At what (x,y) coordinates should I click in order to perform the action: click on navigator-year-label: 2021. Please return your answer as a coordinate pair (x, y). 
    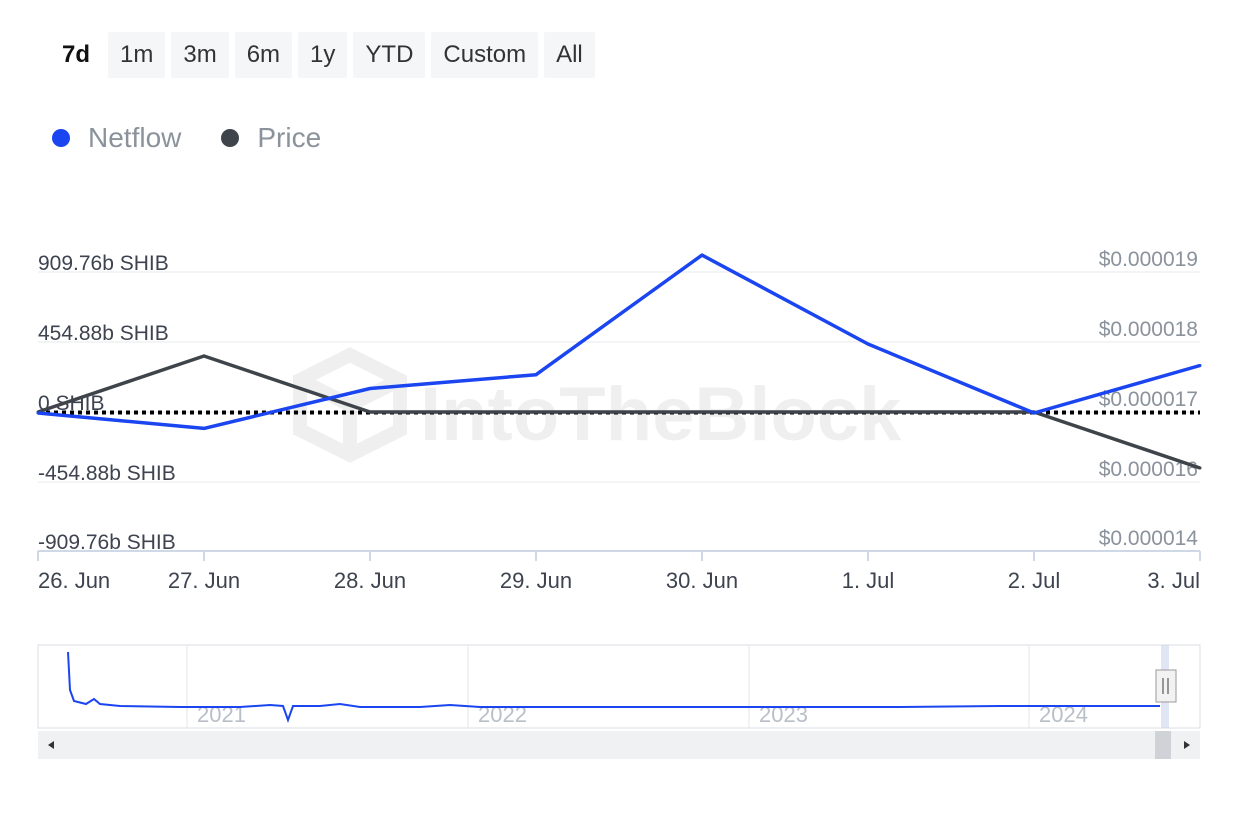
    Looking at the image, I should click on (221, 714).